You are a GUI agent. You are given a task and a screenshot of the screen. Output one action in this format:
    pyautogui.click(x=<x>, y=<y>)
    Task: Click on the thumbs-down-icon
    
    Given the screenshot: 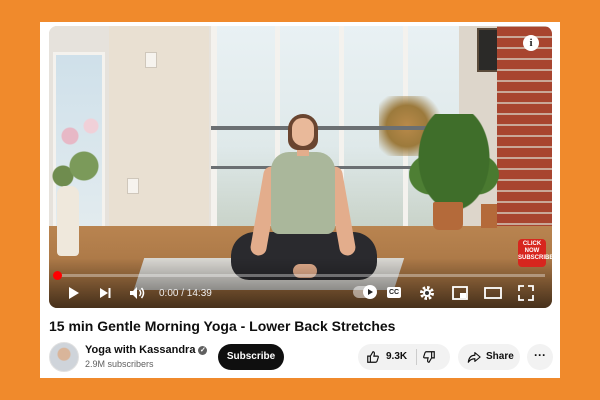 What is the action you would take?
    pyautogui.click(x=429, y=357)
    